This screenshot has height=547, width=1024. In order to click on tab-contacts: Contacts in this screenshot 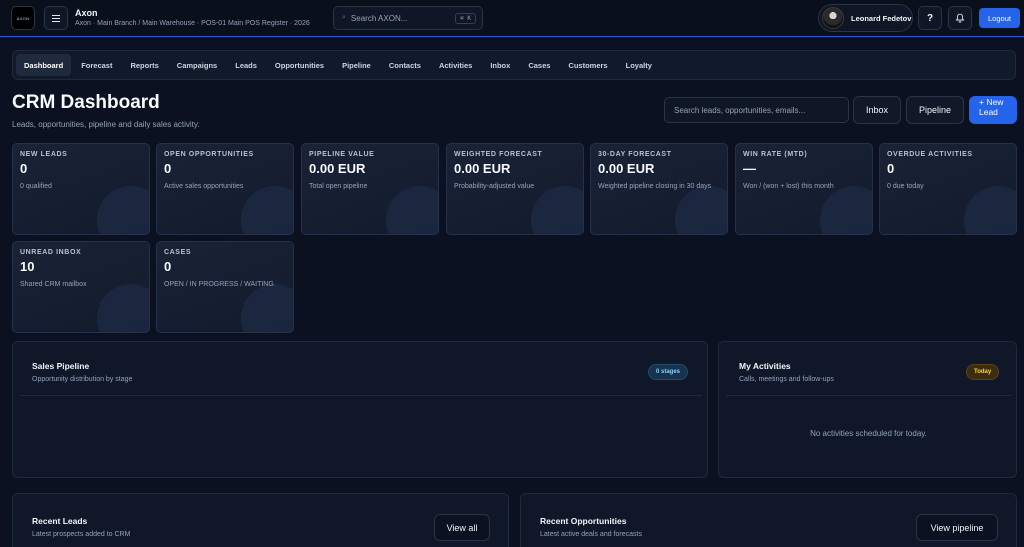, I will do `click(405, 65)`.